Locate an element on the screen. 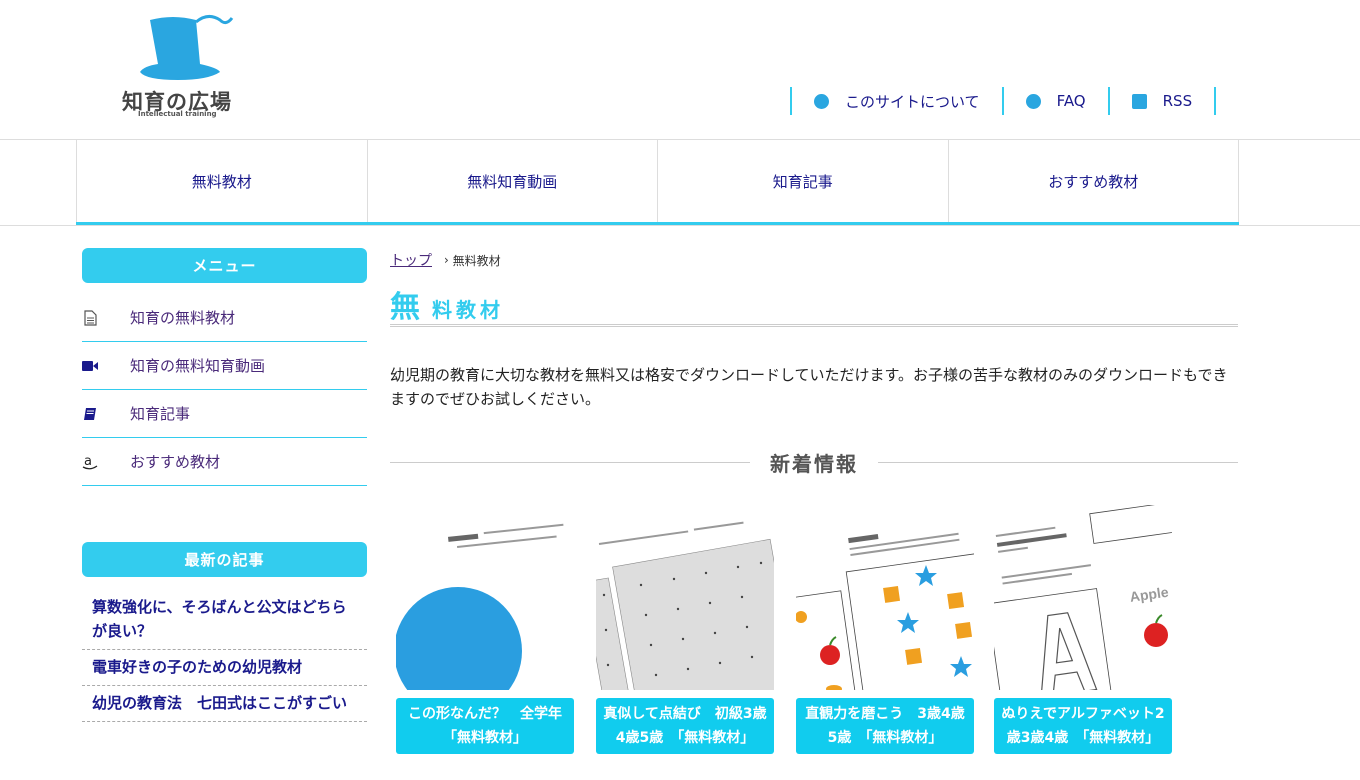 The height and width of the screenshot is (780, 1360). menu-heading: メニュー is located at coordinates (224, 265).